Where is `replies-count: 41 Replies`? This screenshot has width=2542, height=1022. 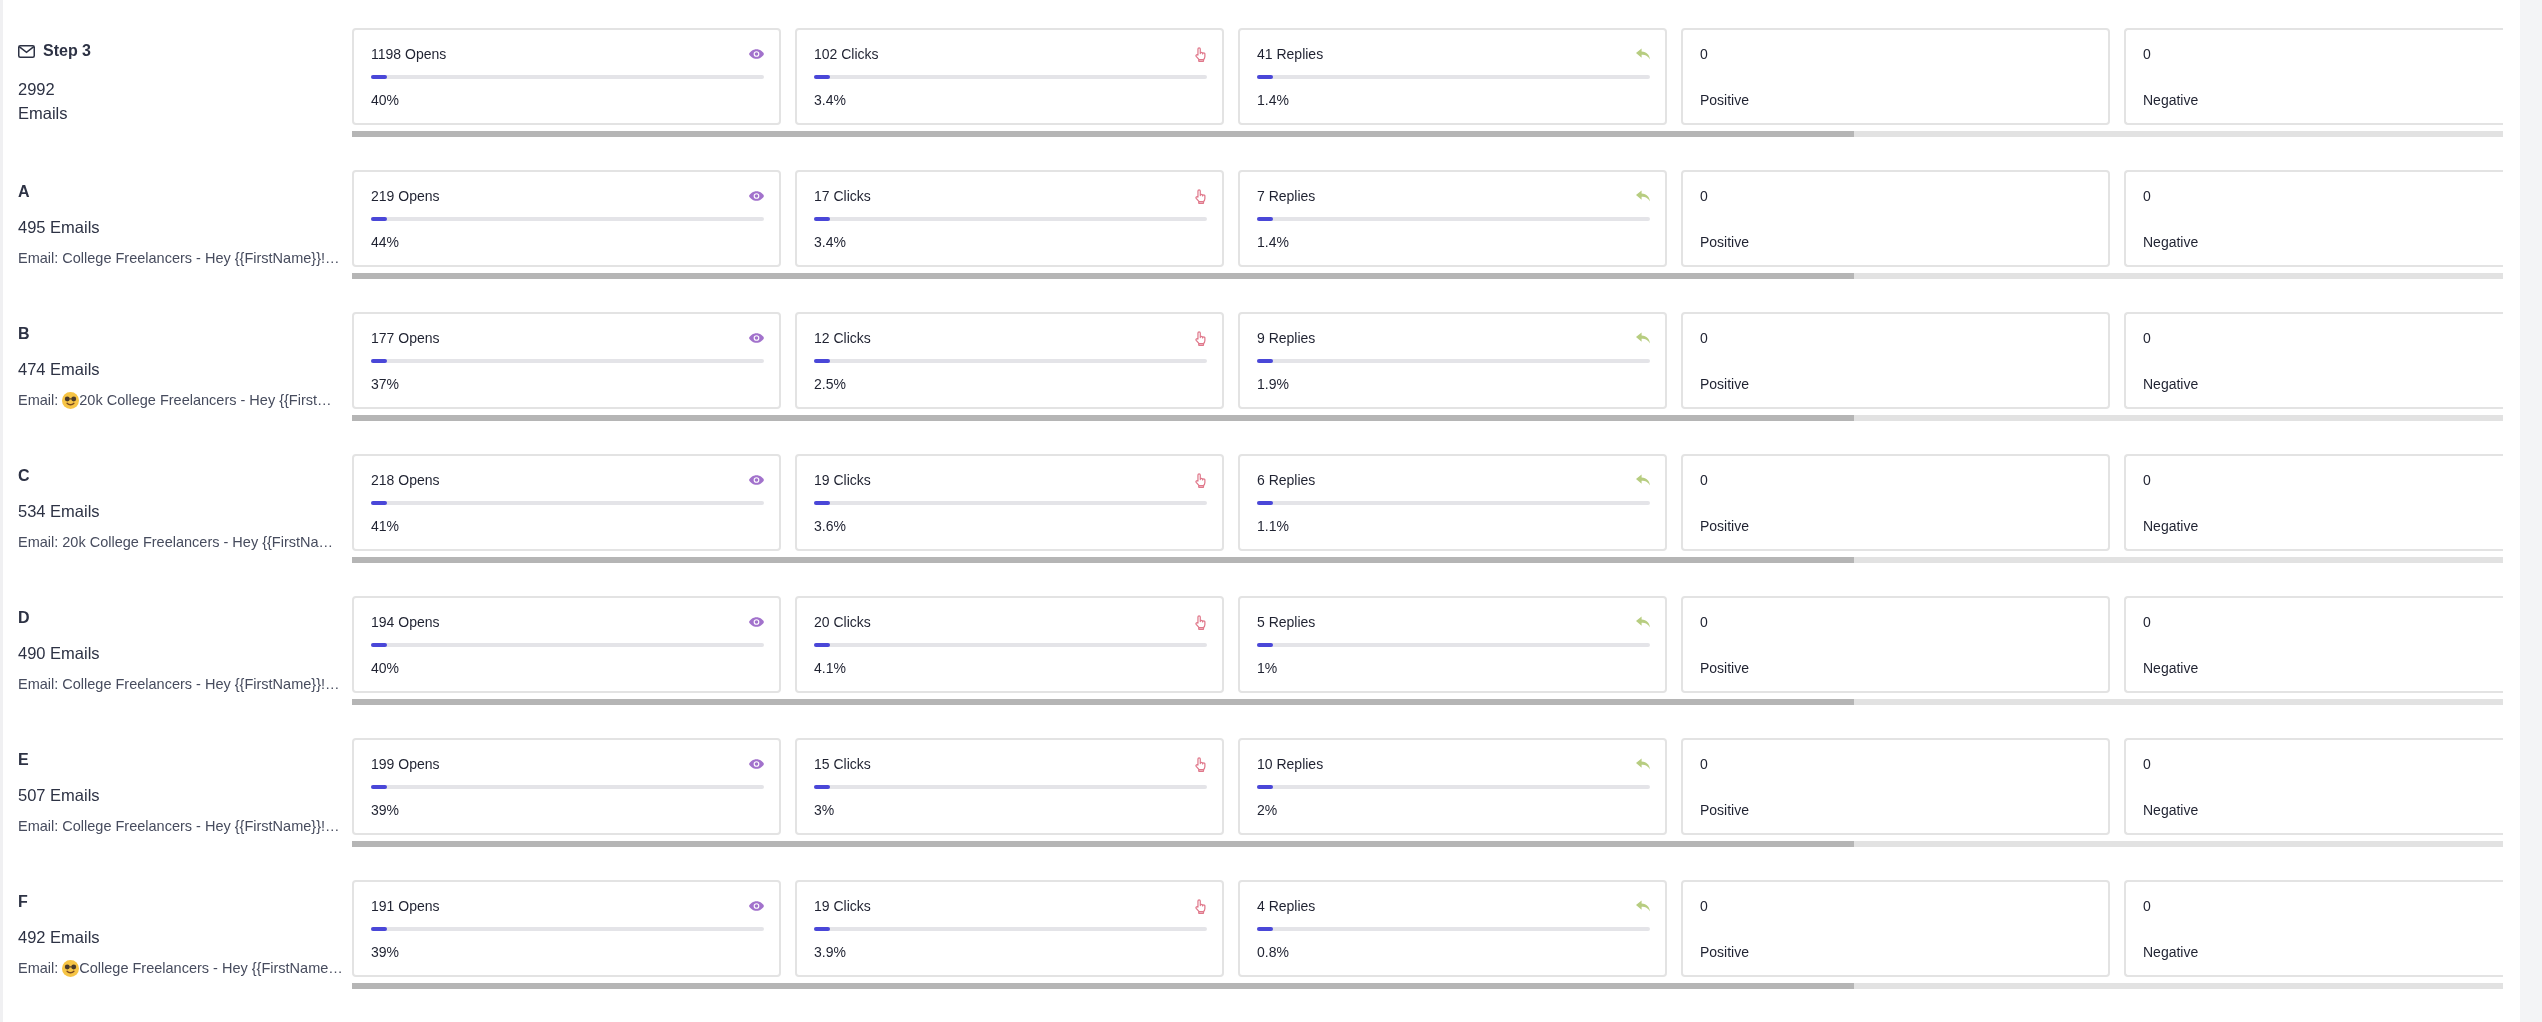
replies-count: 41 Replies is located at coordinates (1290, 54).